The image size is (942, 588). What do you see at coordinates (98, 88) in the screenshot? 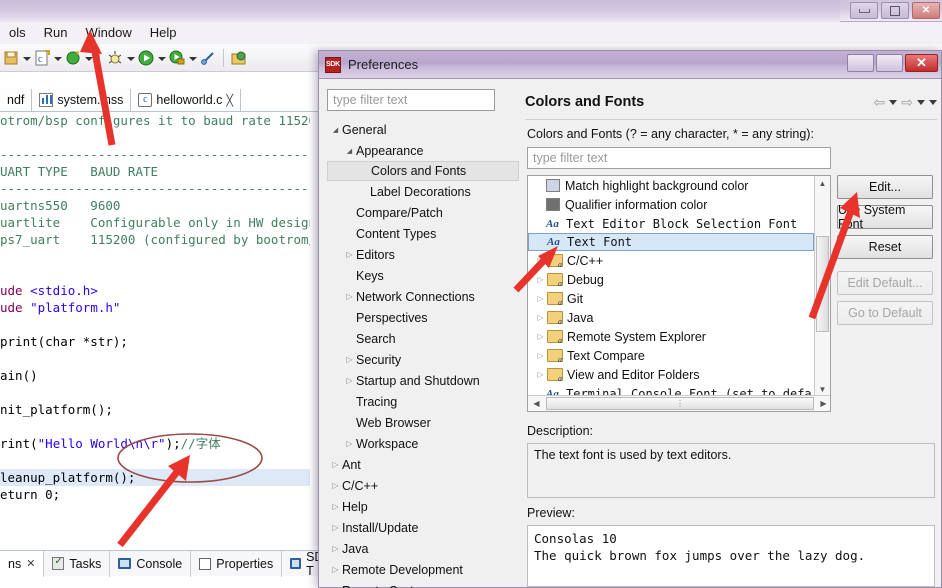
I see `arrow-to-window-menu` at bounding box center [98, 88].